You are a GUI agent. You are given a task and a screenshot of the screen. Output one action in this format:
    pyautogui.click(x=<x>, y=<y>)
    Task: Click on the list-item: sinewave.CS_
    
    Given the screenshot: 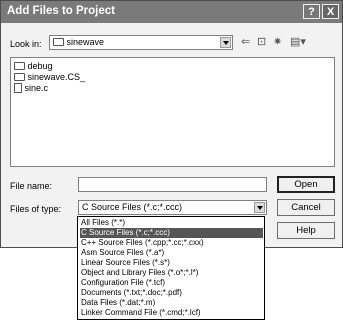 What is the action you would take?
    pyautogui.click(x=49, y=77)
    